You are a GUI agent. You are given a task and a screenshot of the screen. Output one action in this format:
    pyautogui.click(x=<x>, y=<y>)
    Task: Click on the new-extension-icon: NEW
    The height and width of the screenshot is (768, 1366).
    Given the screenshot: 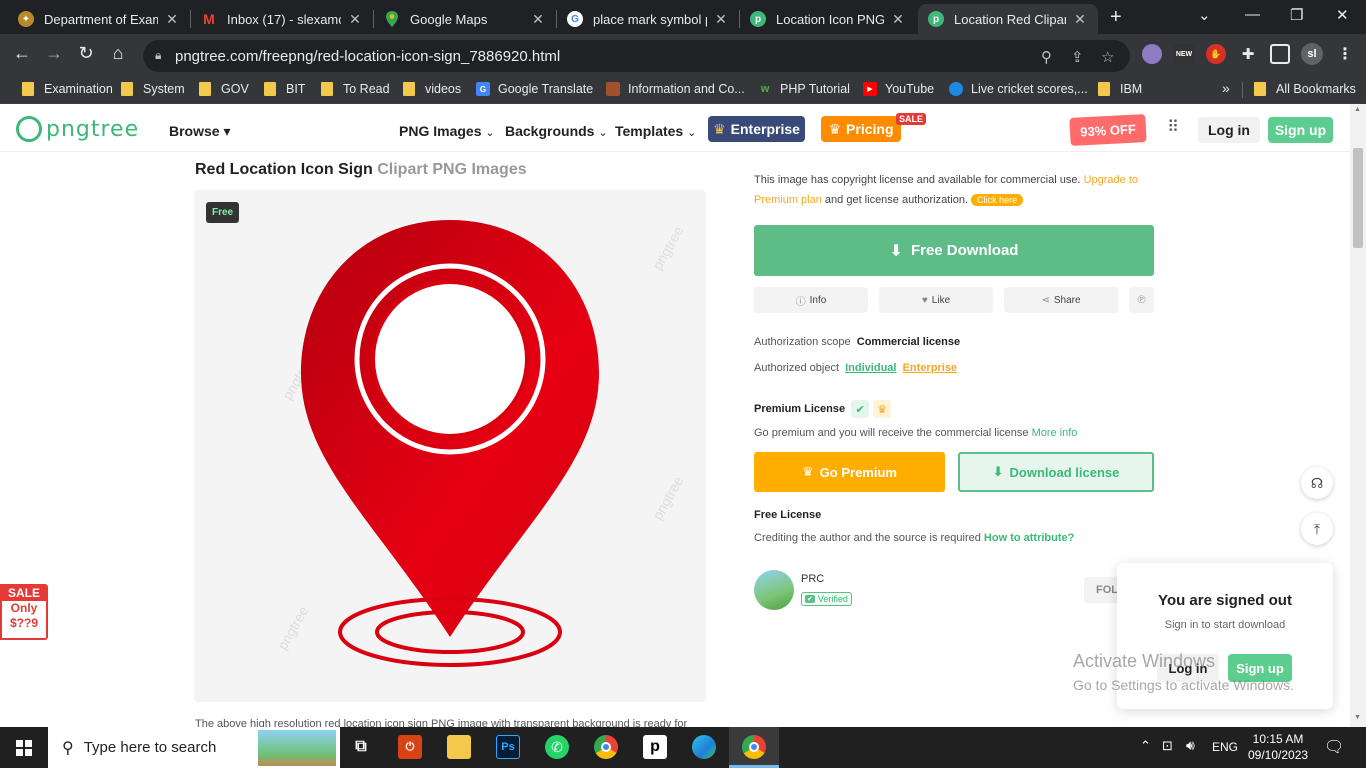 What is the action you would take?
    pyautogui.click(x=1184, y=54)
    